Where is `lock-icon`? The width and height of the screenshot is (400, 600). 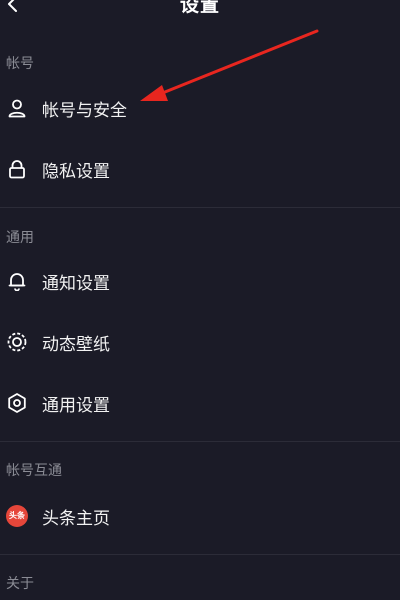 lock-icon is located at coordinates (17, 169).